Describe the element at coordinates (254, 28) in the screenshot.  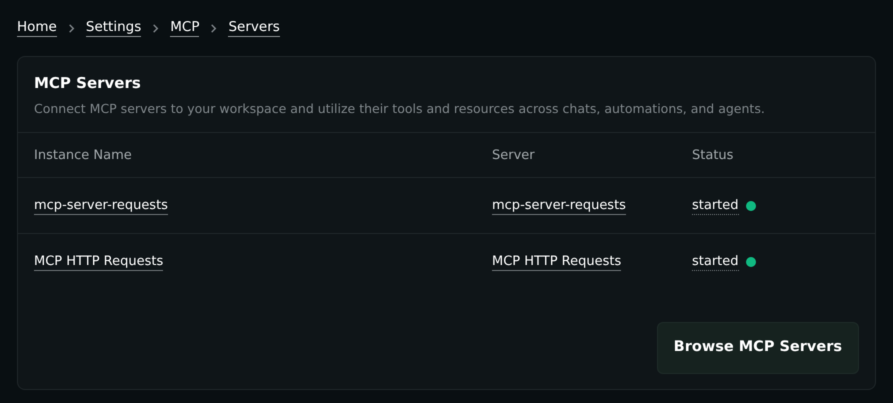
I see `breadcrumb-link: Servers` at that location.